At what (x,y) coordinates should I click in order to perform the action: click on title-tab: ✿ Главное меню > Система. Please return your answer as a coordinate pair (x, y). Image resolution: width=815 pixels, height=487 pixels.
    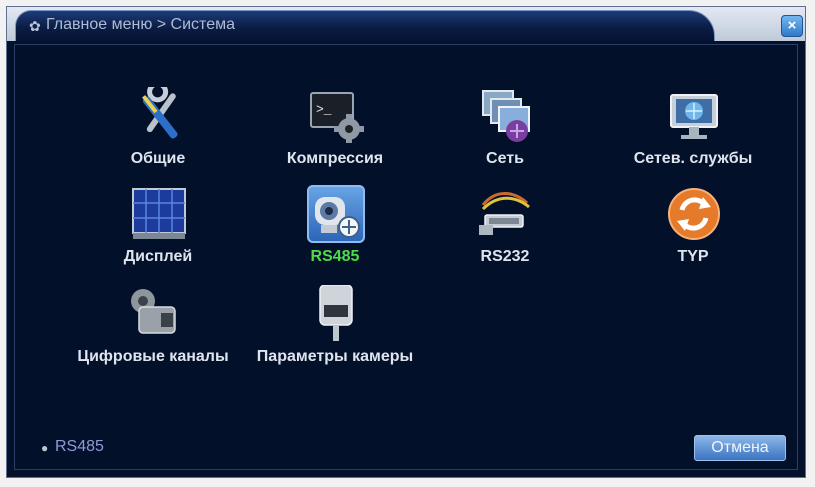
    Looking at the image, I should click on (365, 25).